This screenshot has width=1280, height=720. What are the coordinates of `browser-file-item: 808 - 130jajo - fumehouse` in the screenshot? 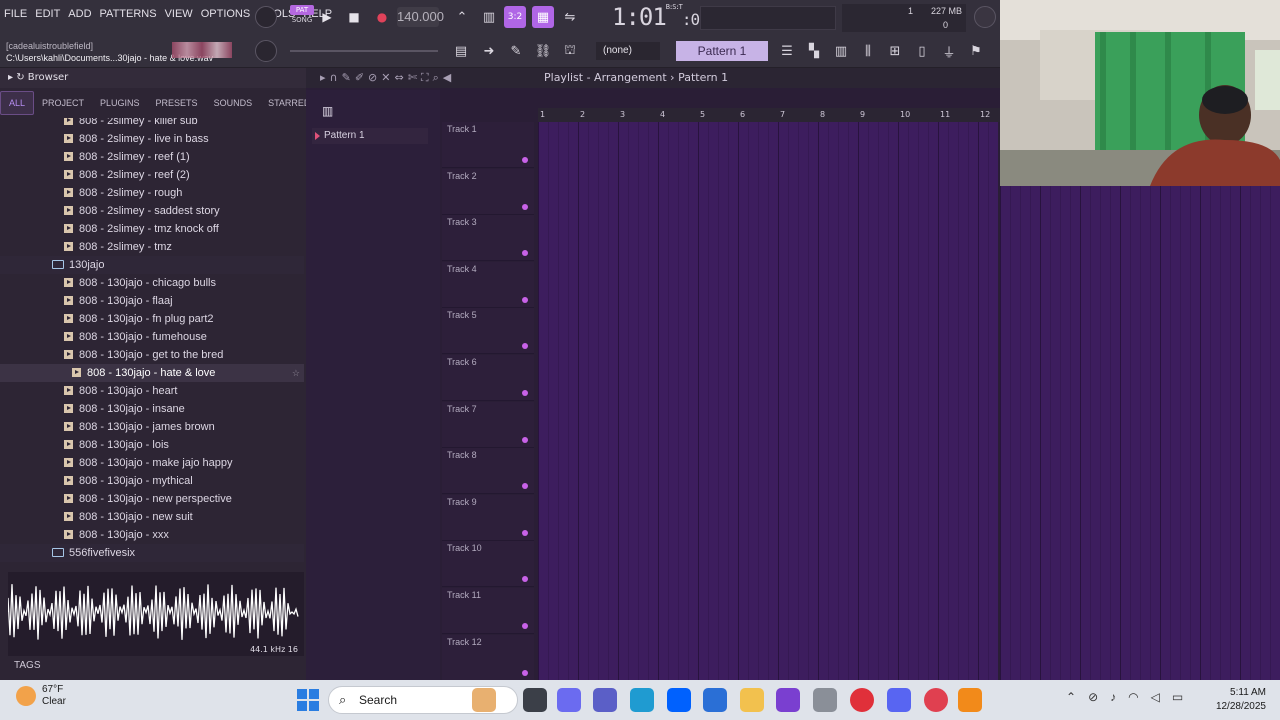 It's located at (152, 337).